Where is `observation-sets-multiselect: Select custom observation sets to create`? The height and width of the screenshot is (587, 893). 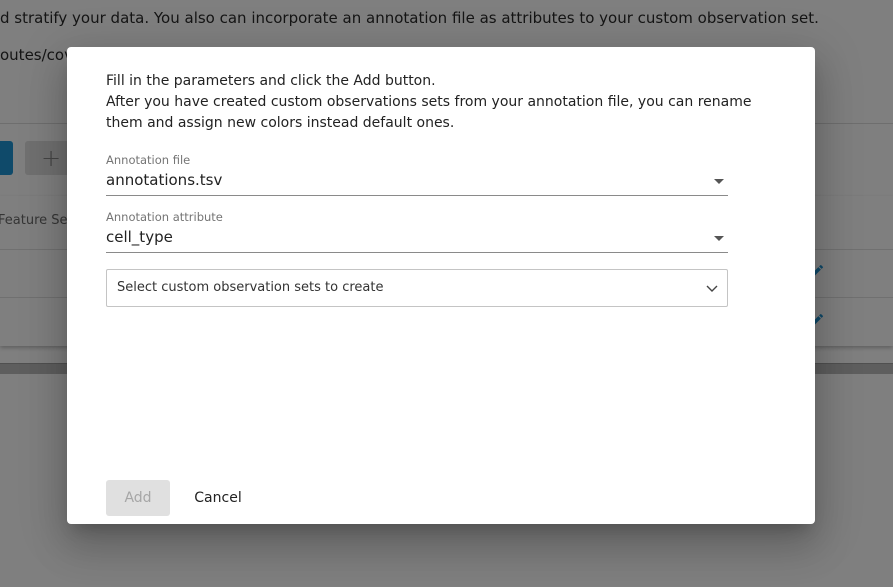 observation-sets-multiselect: Select custom observation sets to create is located at coordinates (417, 288).